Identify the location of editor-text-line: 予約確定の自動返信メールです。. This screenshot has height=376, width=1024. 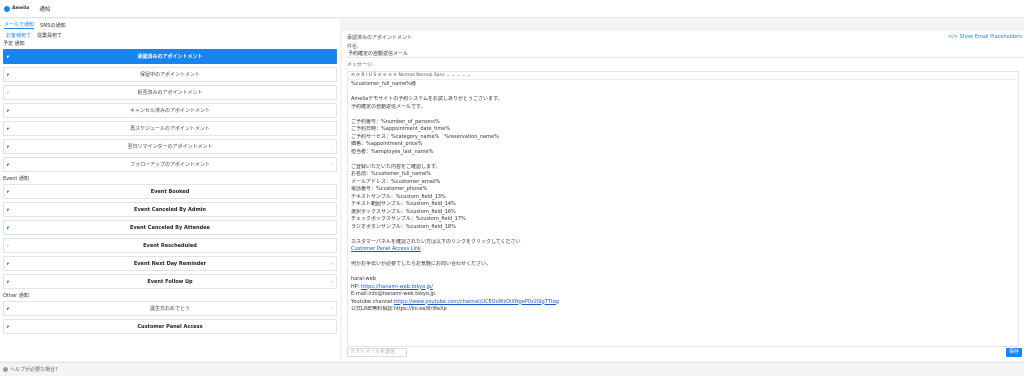
(388, 106).